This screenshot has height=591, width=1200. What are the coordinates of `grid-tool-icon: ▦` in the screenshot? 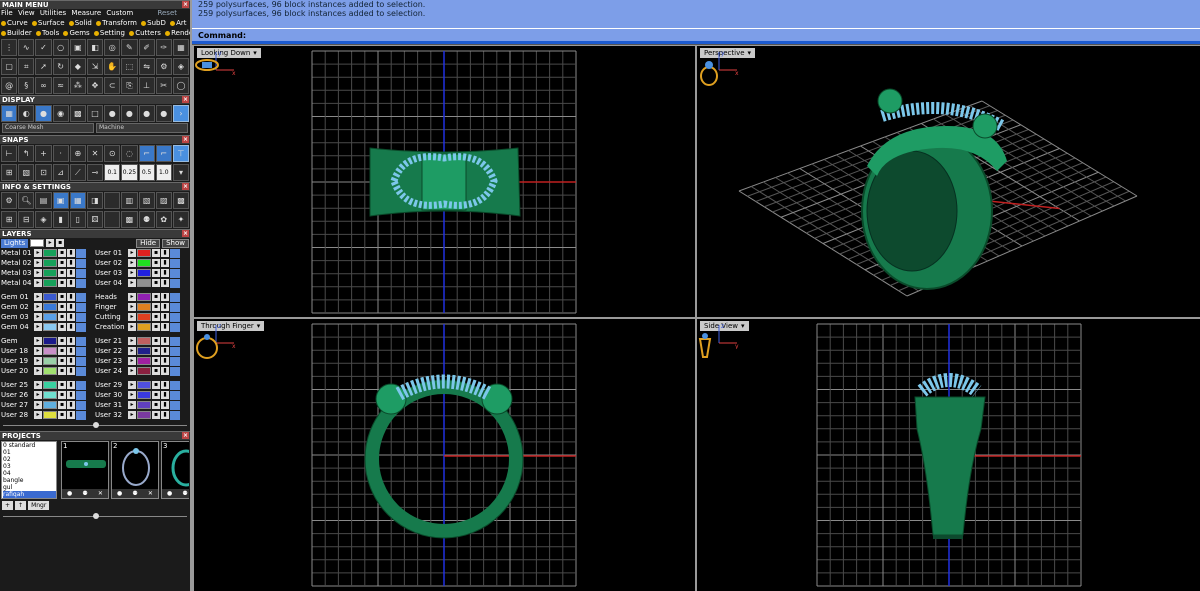 It's located at (181, 47).